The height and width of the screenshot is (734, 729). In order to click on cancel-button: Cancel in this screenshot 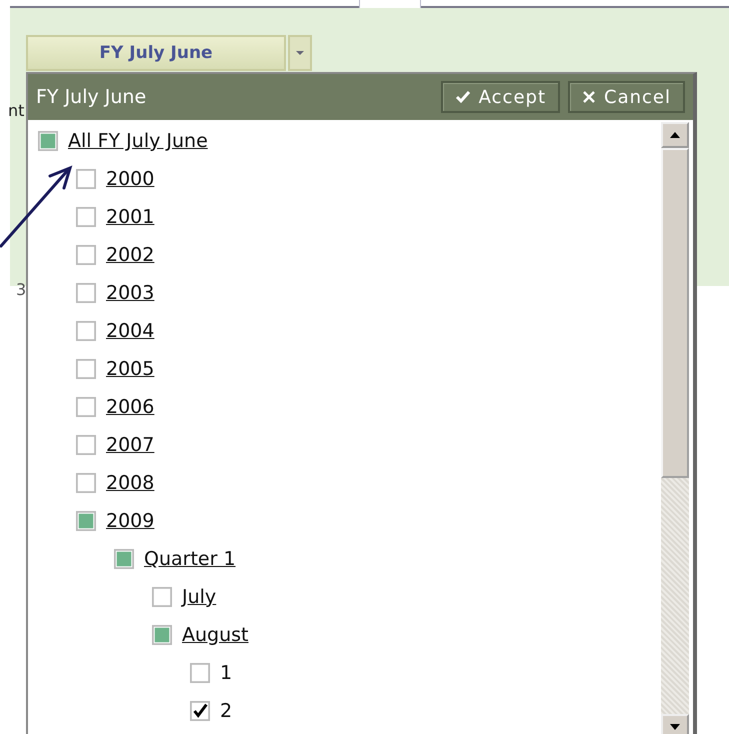, I will do `click(626, 97)`.